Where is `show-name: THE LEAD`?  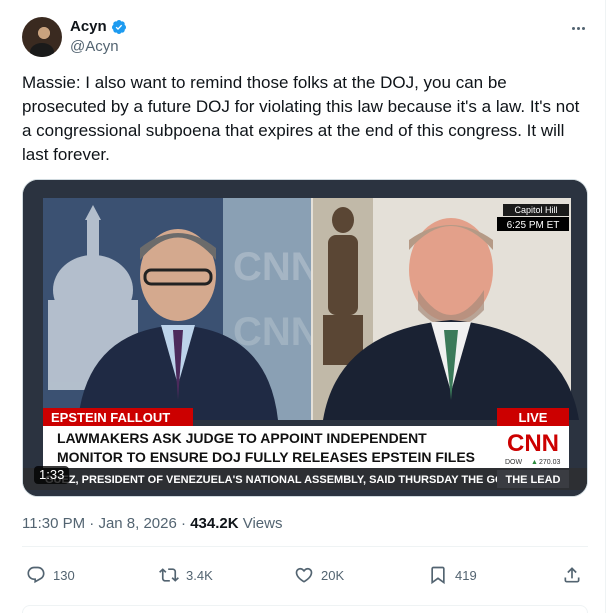 show-name: THE LEAD is located at coordinates (533, 480).